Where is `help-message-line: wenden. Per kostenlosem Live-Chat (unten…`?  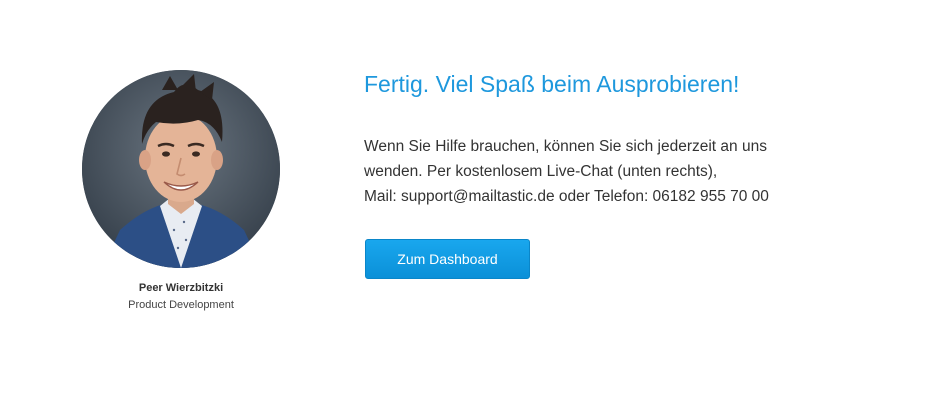
help-message-line: wenden. Per kostenlosem Live-Chat (unten… is located at coordinates (541, 171).